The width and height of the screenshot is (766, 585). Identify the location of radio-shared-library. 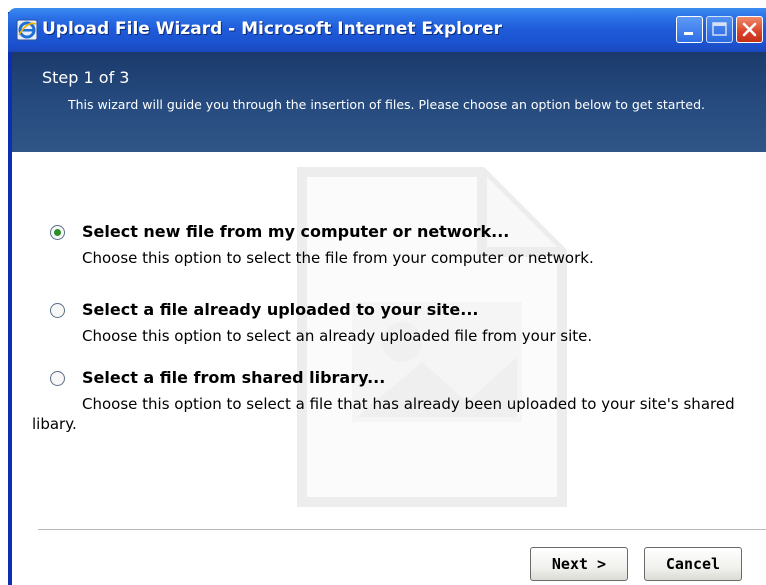
(57, 378).